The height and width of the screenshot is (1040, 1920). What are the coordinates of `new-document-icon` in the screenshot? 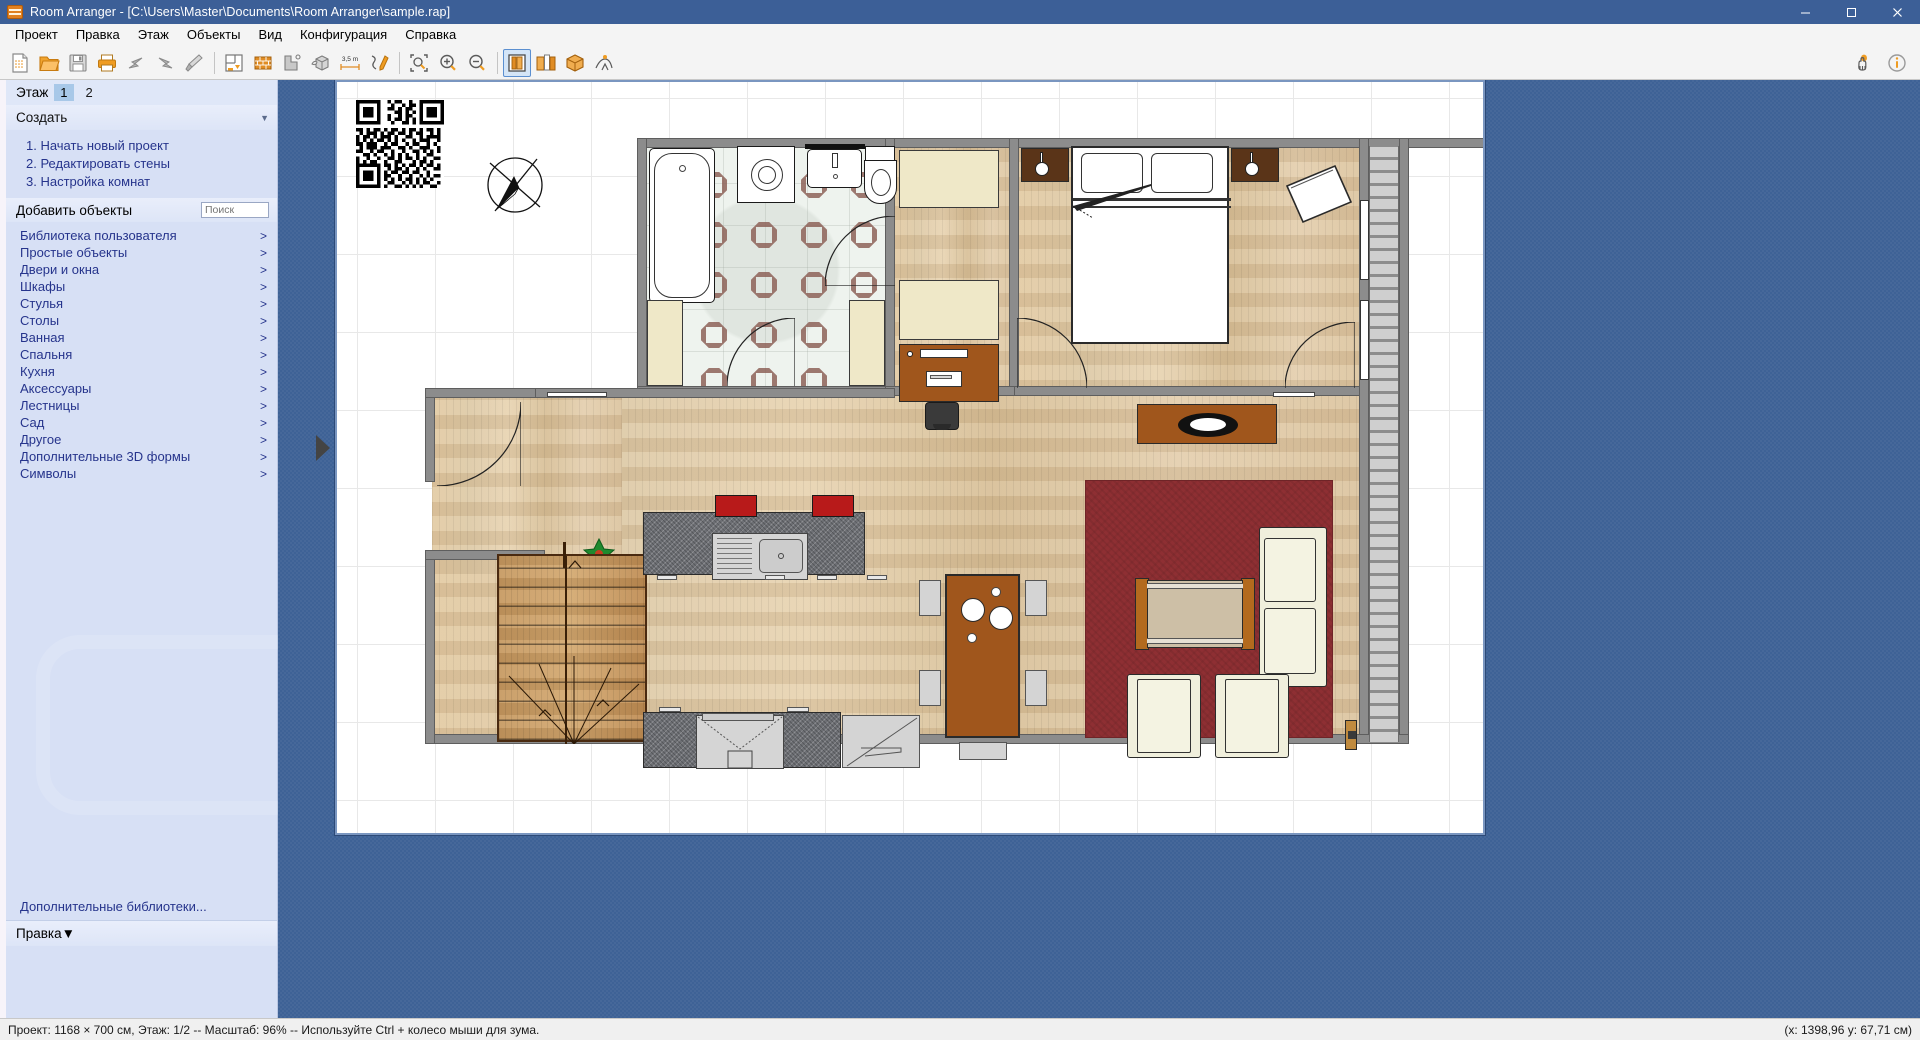 It's located at (20, 63).